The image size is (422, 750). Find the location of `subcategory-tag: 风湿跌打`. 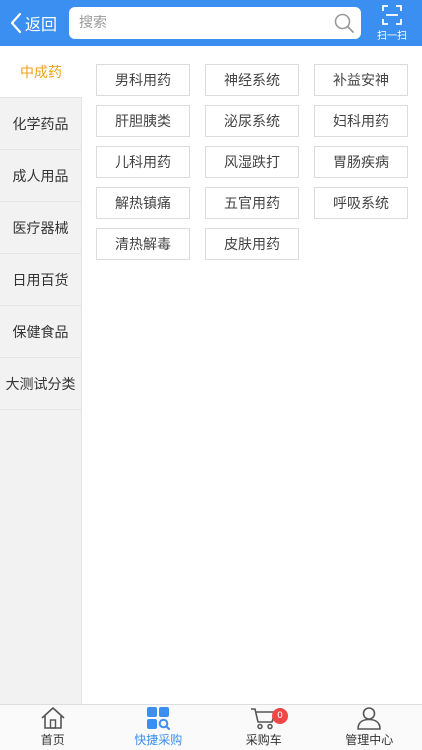

subcategory-tag: 风湿跌打 is located at coordinates (252, 162).